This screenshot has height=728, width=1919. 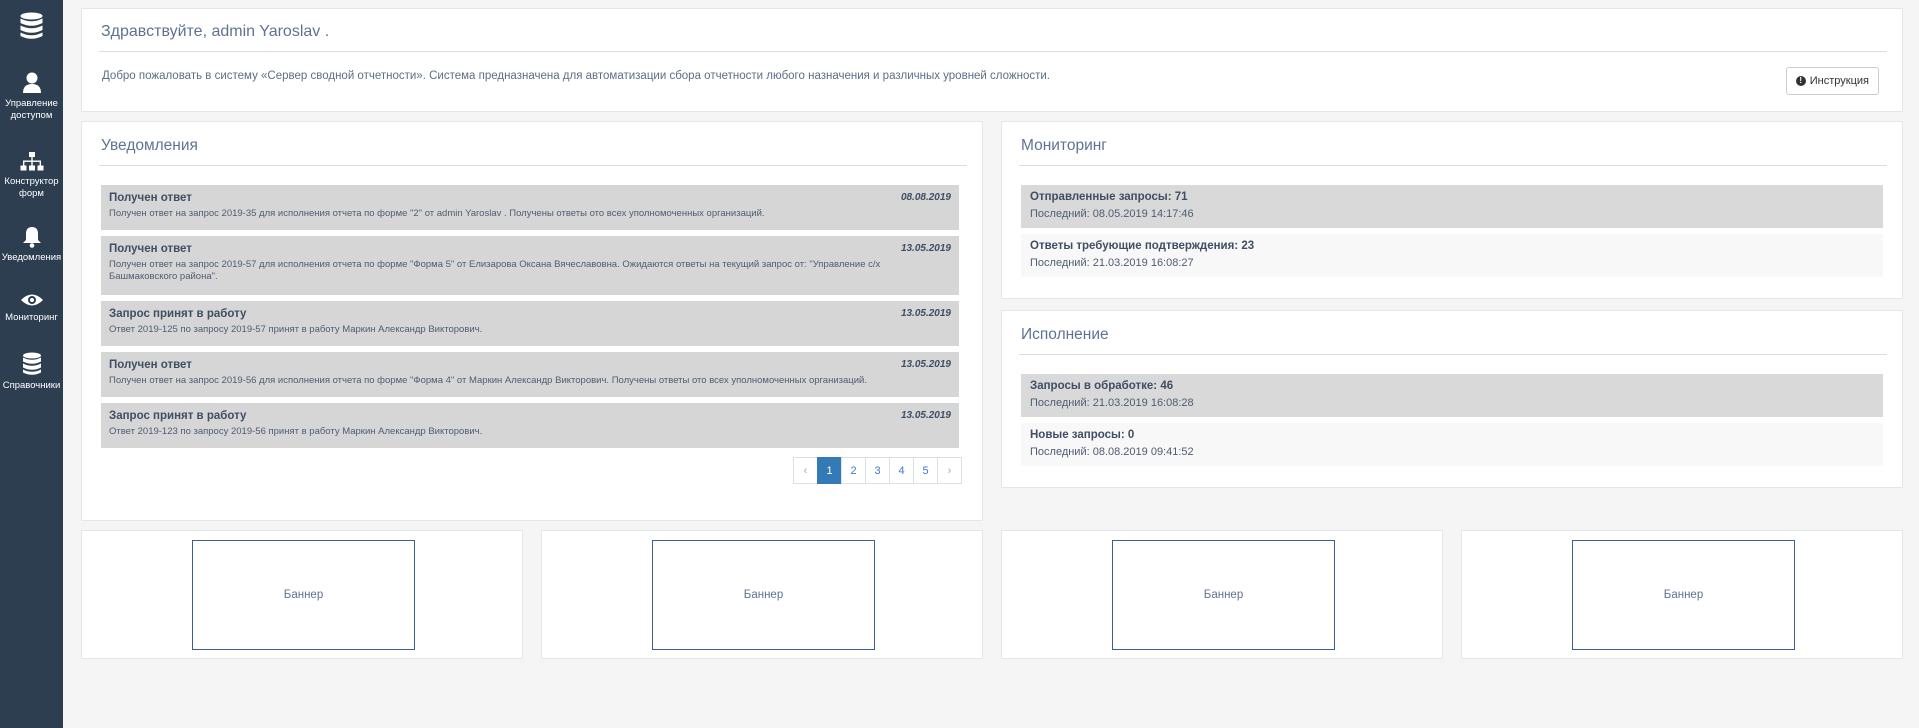 What do you see at coordinates (925, 197) in the screenshot?
I see `notification-date: 08.08.2019` at bounding box center [925, 197].